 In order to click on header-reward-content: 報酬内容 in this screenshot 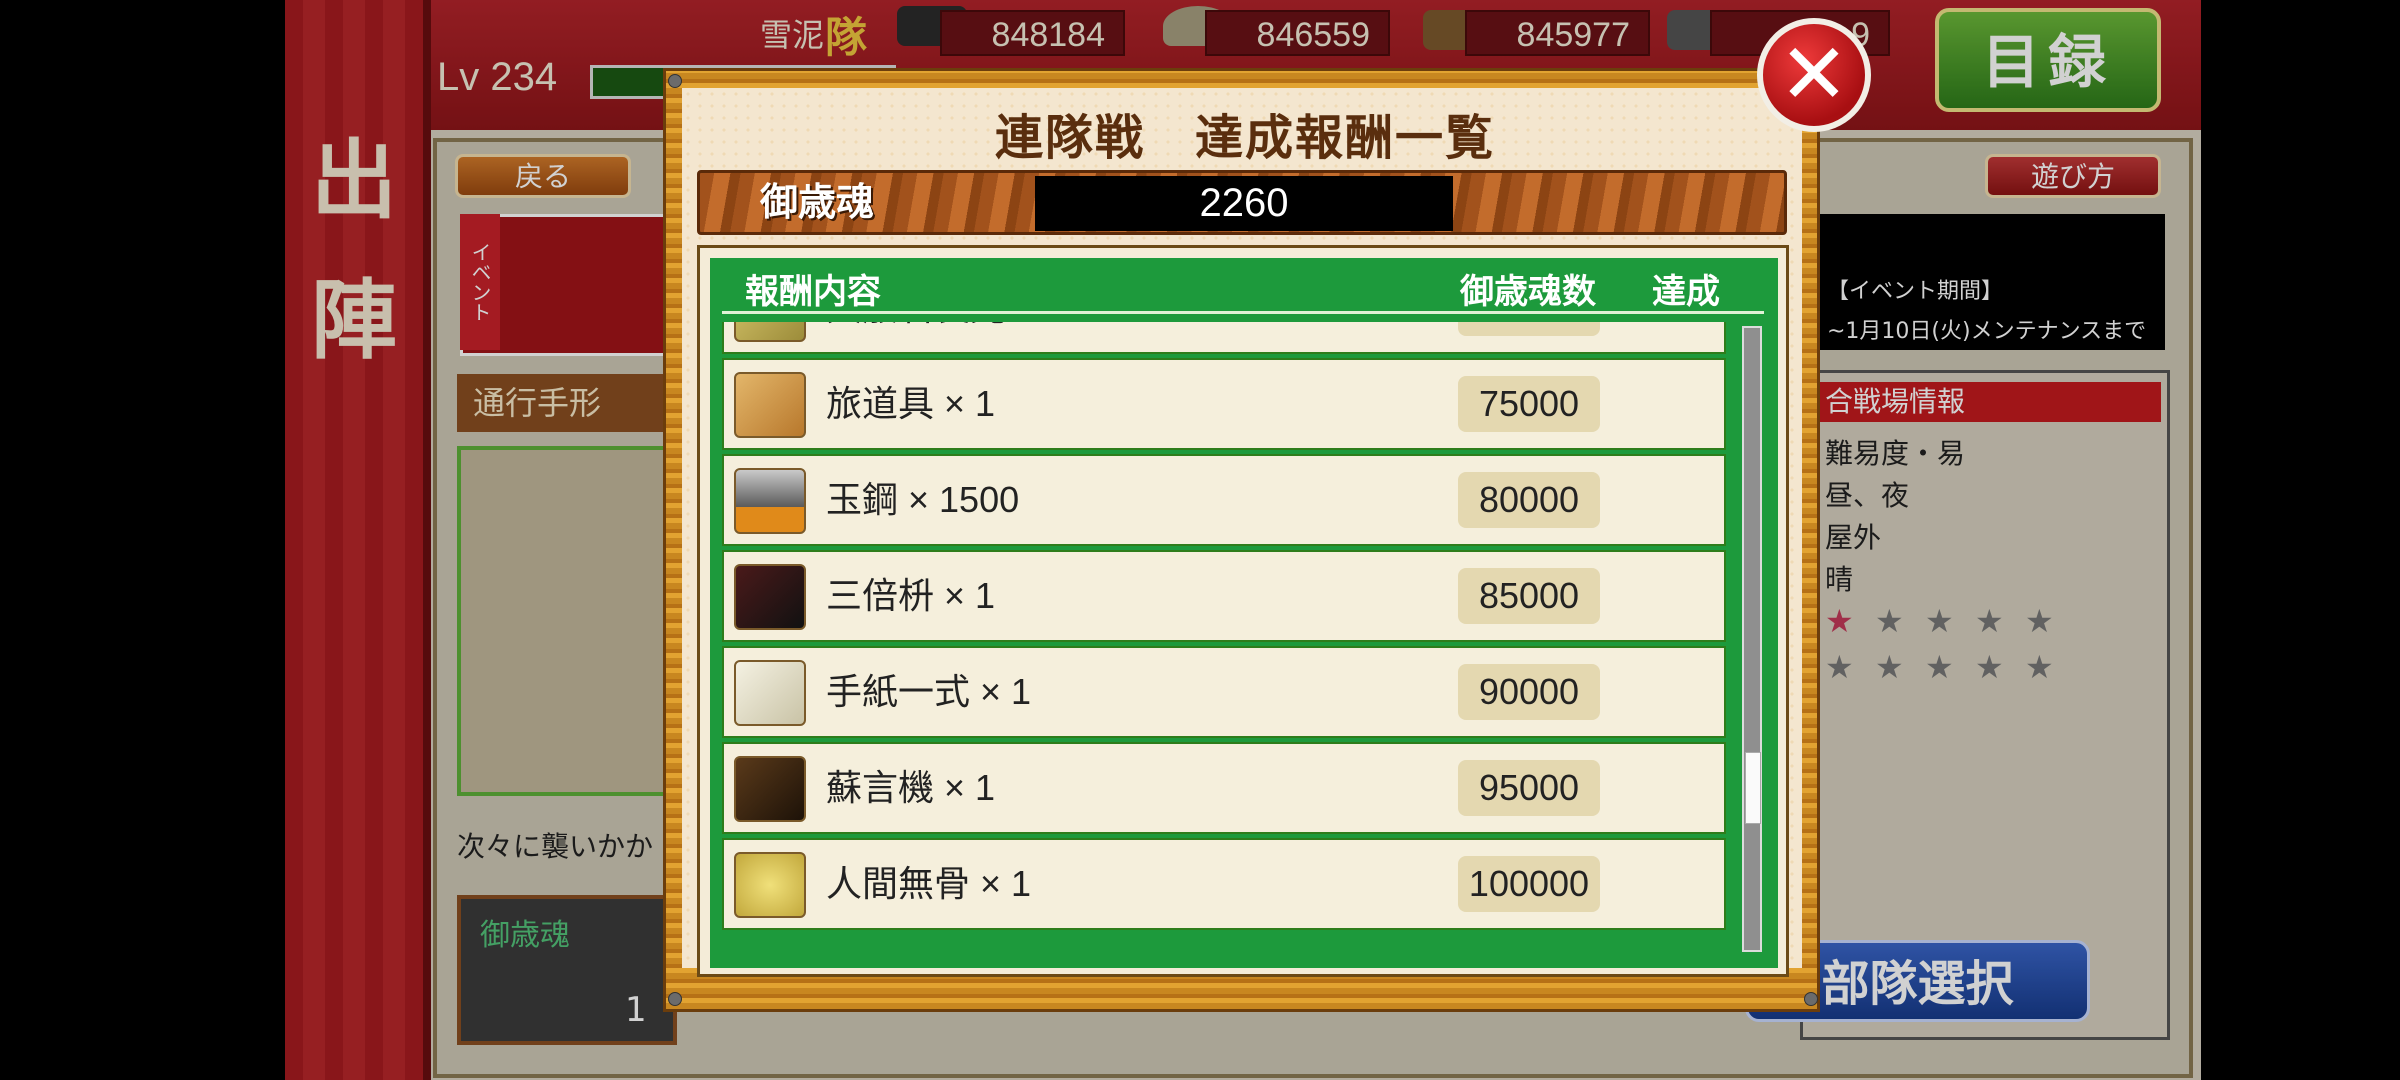, I will do `click(813, 292)`.